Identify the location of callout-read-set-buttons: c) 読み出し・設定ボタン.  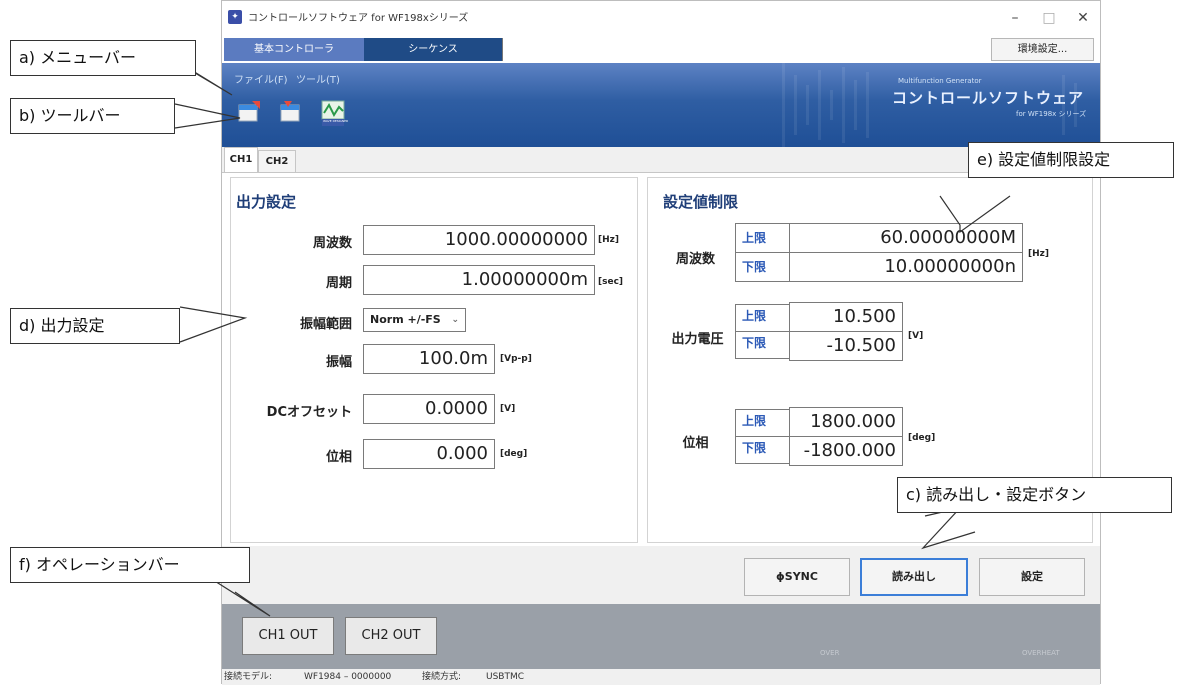
(1034, 495).